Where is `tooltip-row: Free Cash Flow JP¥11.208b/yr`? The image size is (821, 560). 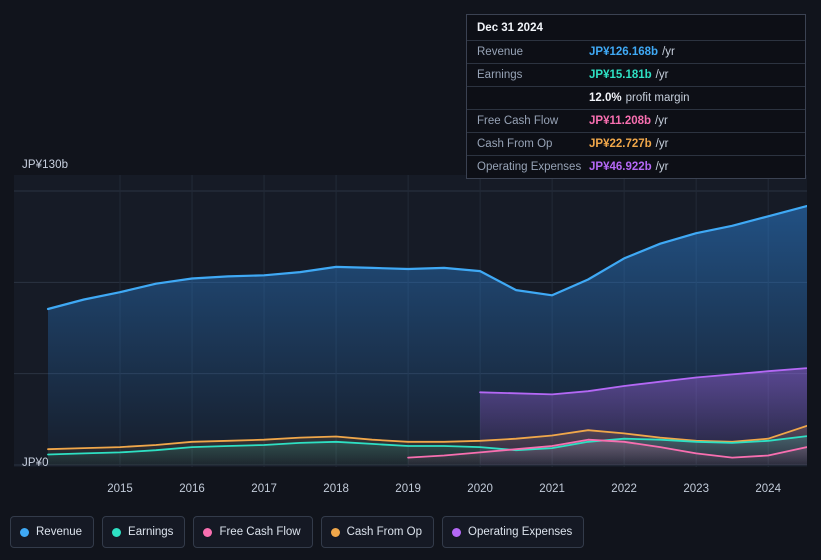 tooltip-row: Free Cash Flow JP¥11.208b/yr is located at coordinates (636, 121).